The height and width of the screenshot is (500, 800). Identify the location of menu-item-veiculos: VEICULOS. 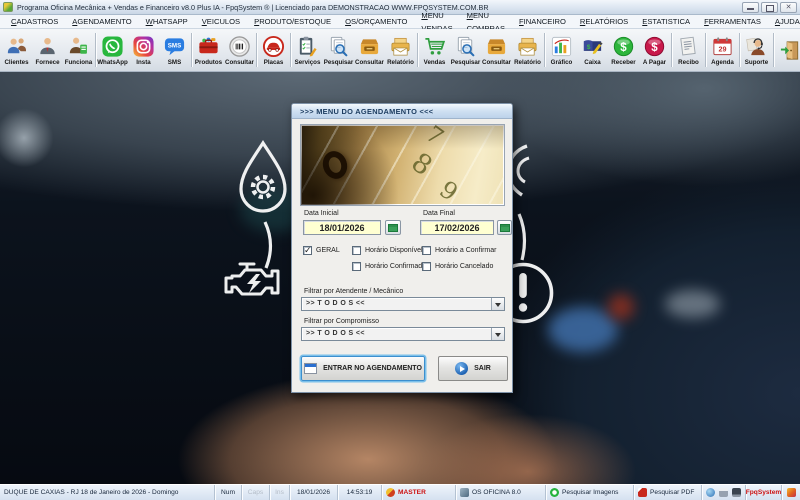
(221, 21).